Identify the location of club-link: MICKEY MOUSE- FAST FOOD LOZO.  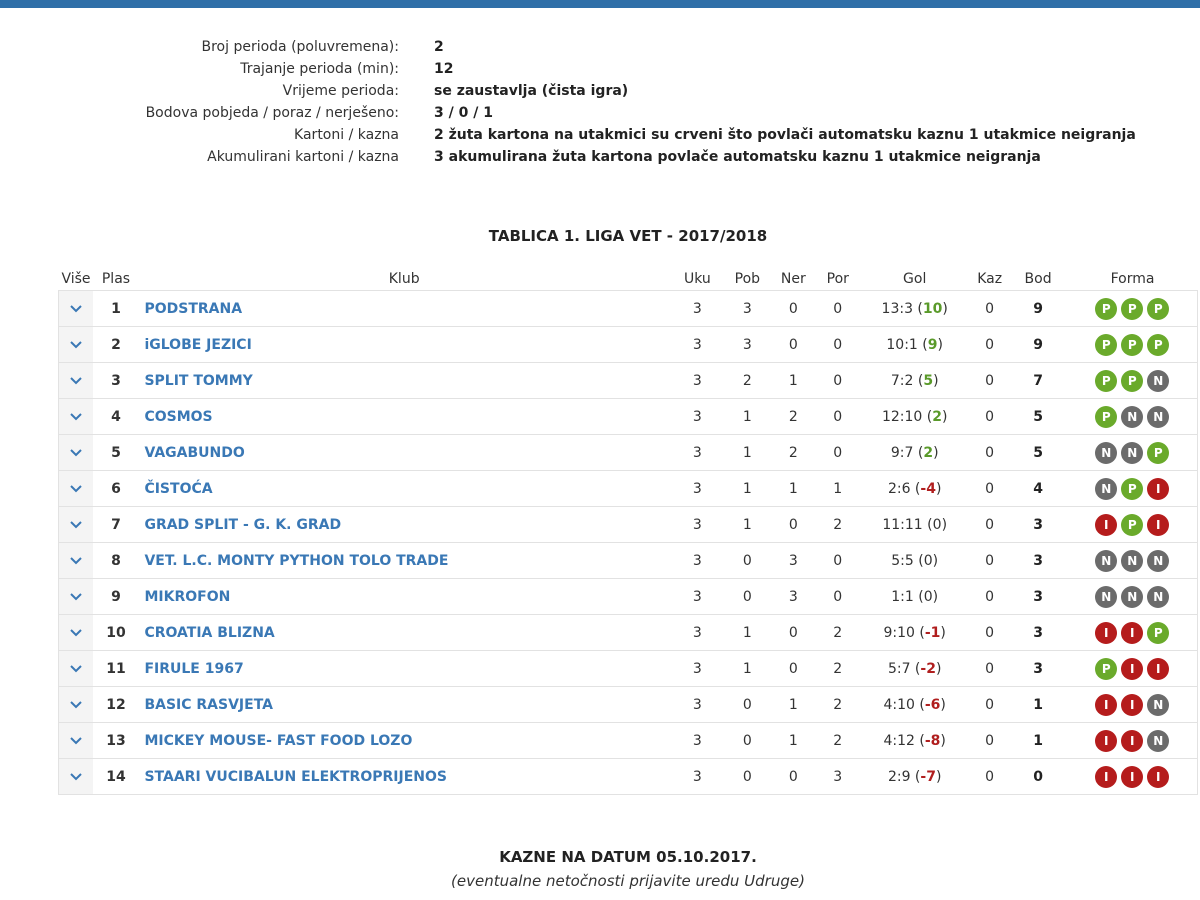
(404, 740).